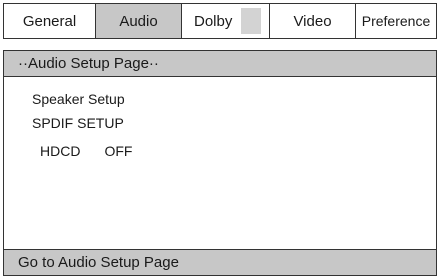  What do you see at coordinates (98, 262) in the screenshot?
I see `status-text: Go to Audio Setup Page` at bounding box center [98, 262].